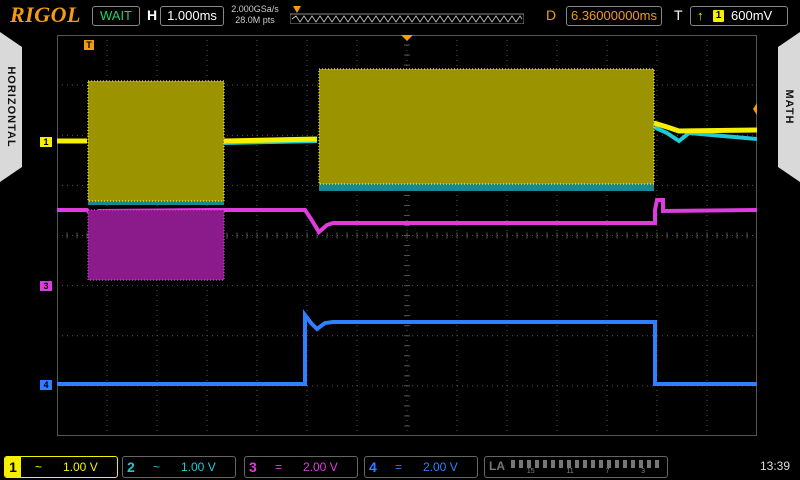  I want to click on ch2-number: 2, so click(131, 467).